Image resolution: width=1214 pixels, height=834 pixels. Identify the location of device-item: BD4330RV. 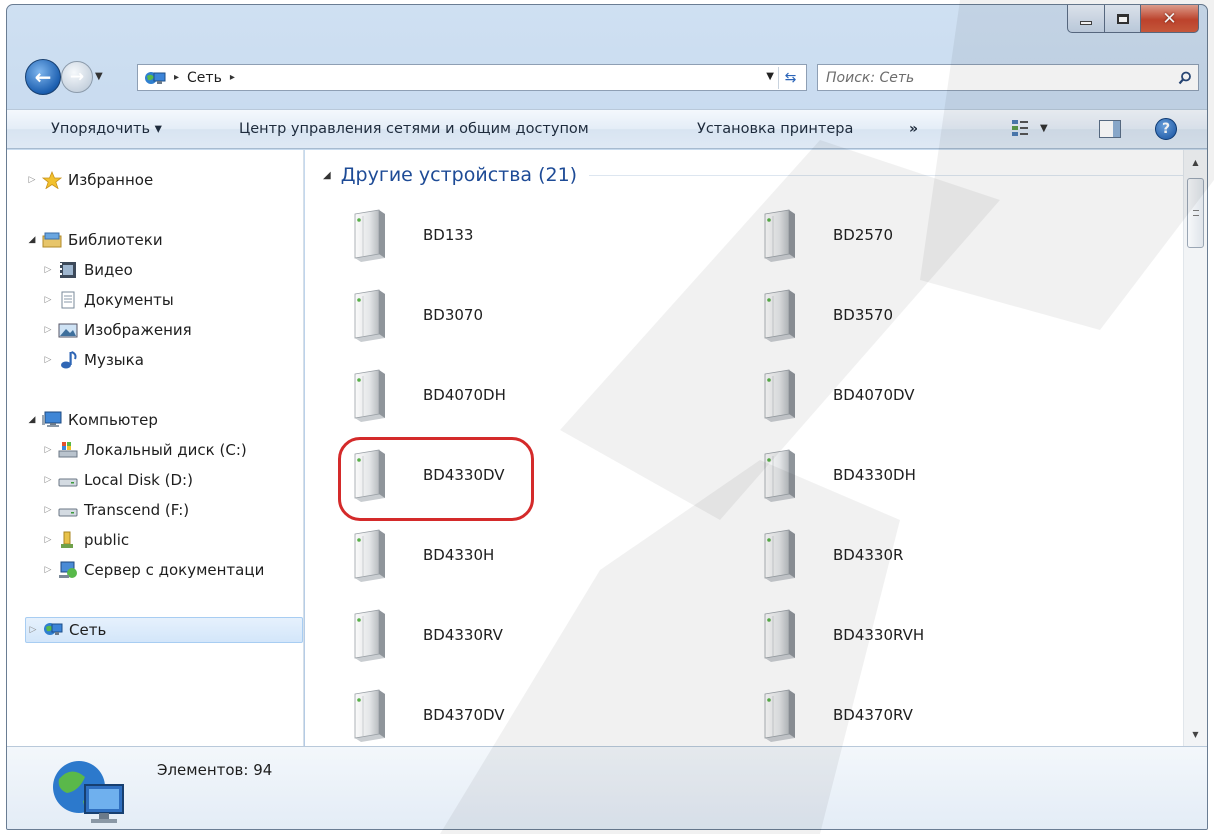
(519, 638).